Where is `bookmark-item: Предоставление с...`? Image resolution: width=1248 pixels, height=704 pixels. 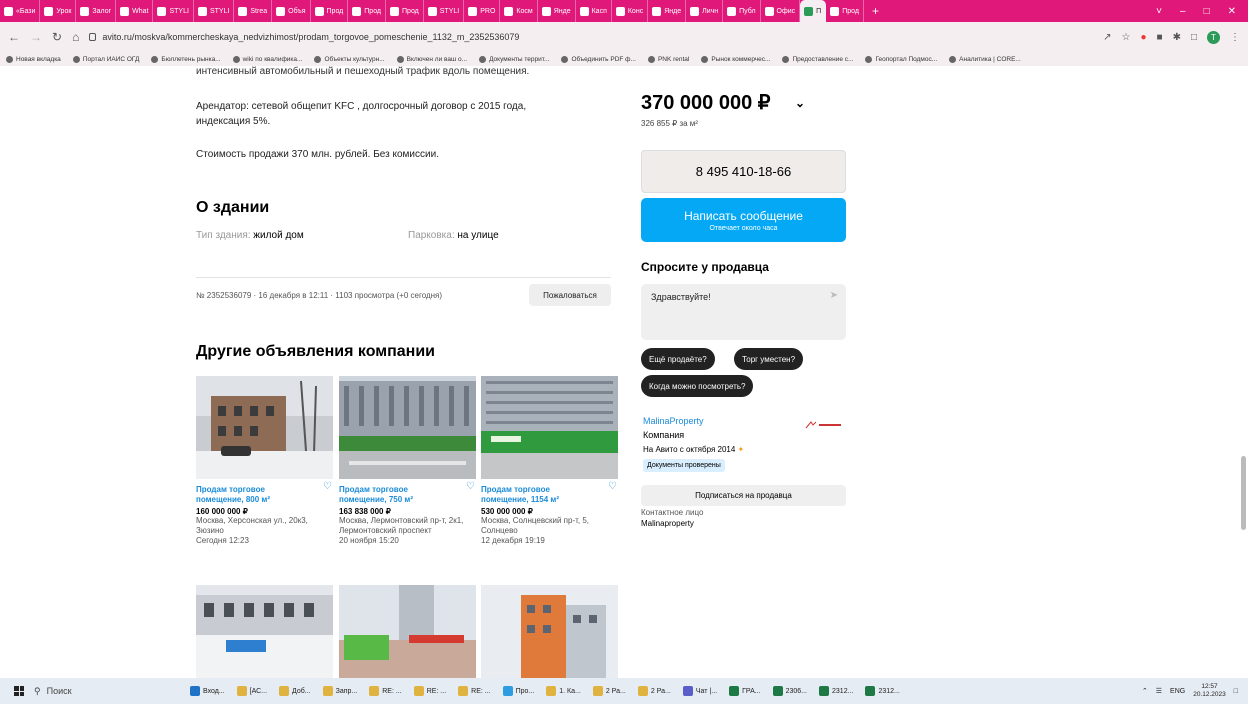 bookmark-item: Предоставление с... is located at coordinates (817, 59).